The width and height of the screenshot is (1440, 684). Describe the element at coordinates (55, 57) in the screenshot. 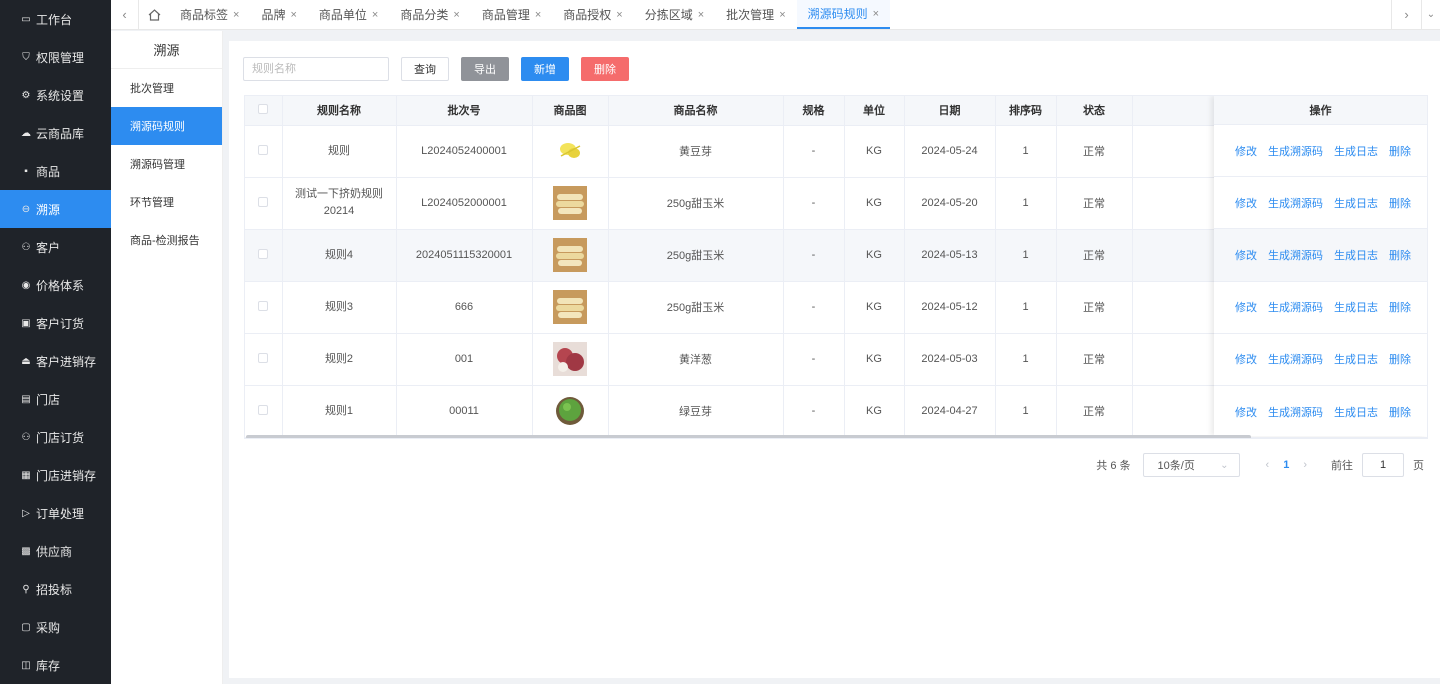

I see `sidebar-item: ⛉ 权限管理` at that location.